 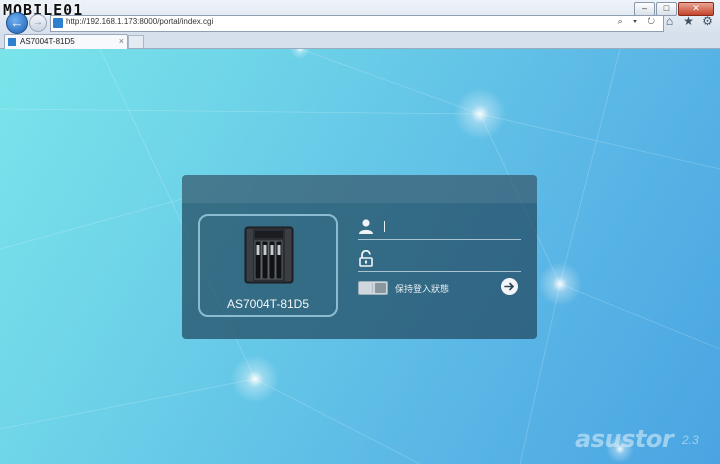 I want to click on username-input, so click(x=452, y=227).